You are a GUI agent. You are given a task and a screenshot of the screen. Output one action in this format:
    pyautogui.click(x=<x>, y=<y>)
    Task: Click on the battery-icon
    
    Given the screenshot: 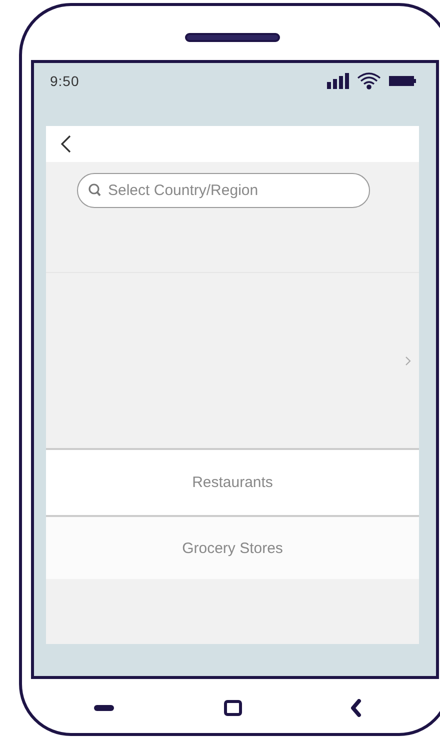 What is the action you would take?
    pyautogui.click(x=402, y=81)
    